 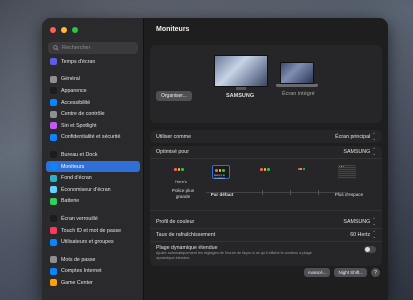 I want to click on color-profile-label: Profil de couleur, so click(x=175, y=222).